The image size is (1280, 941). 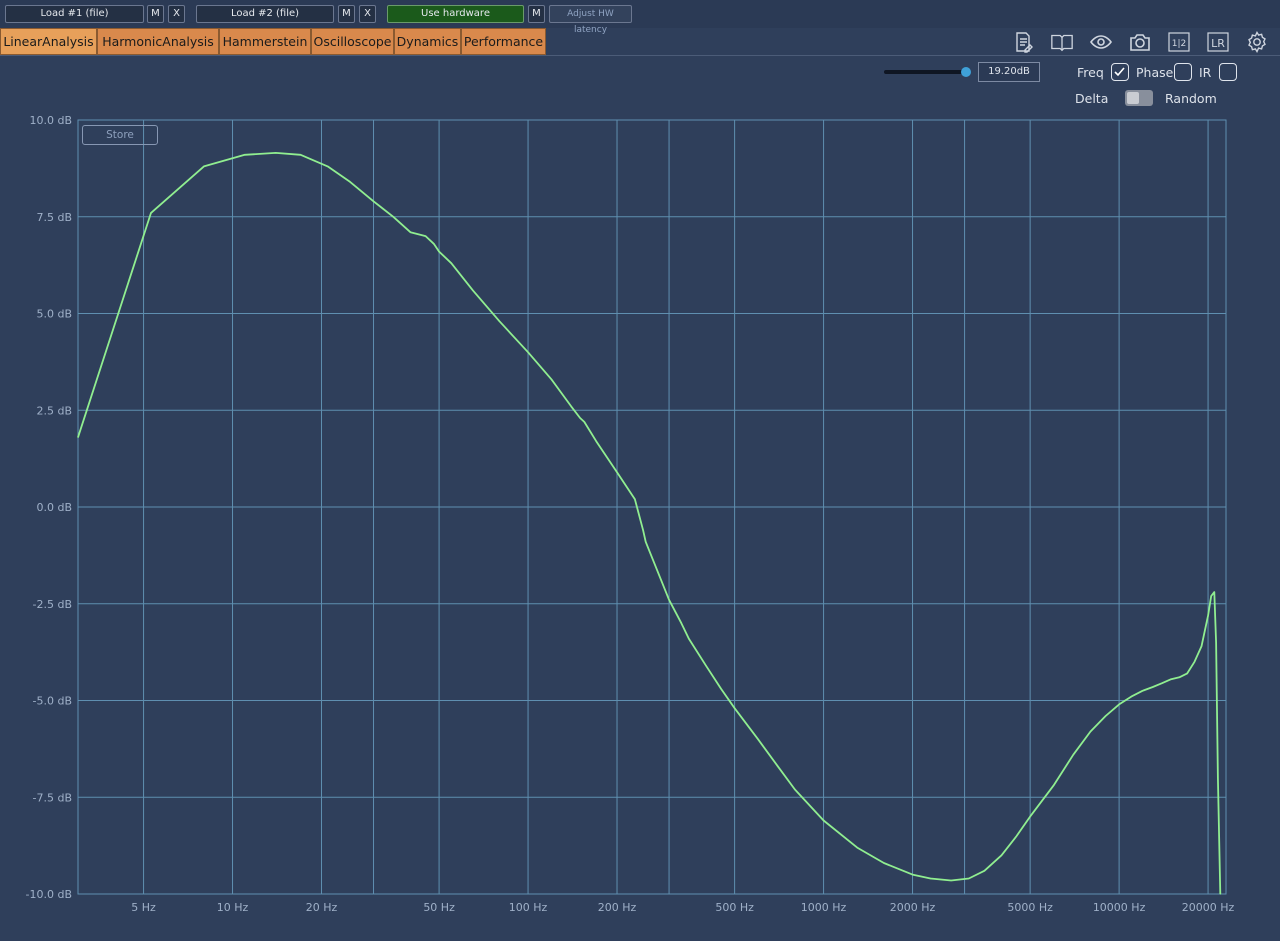 What do you see at coordinates (1218, 42) in the screenshot?
I see `lr-icon: LR` at bounding box center [1218, 42].